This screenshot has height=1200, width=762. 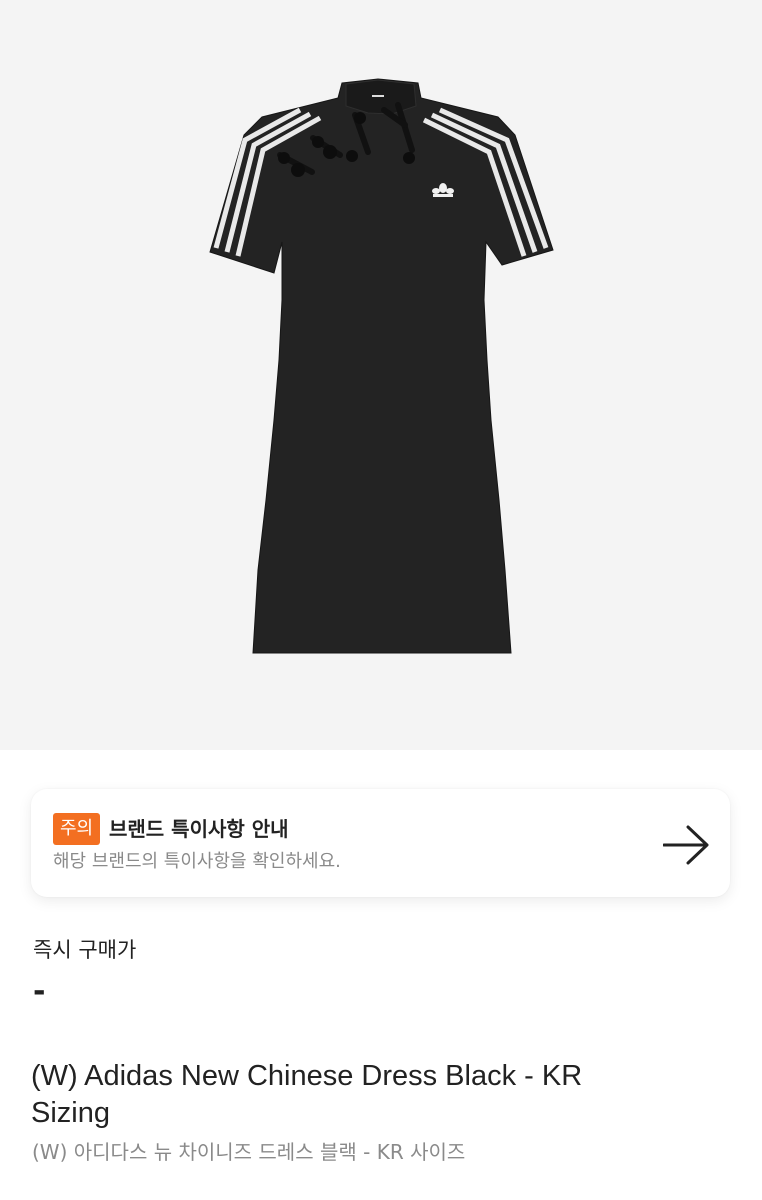 What do you see at coordinates (39, 991) in the screenshot?
I see `instant-buy-price-value: -` at bounding box center [39, 991].